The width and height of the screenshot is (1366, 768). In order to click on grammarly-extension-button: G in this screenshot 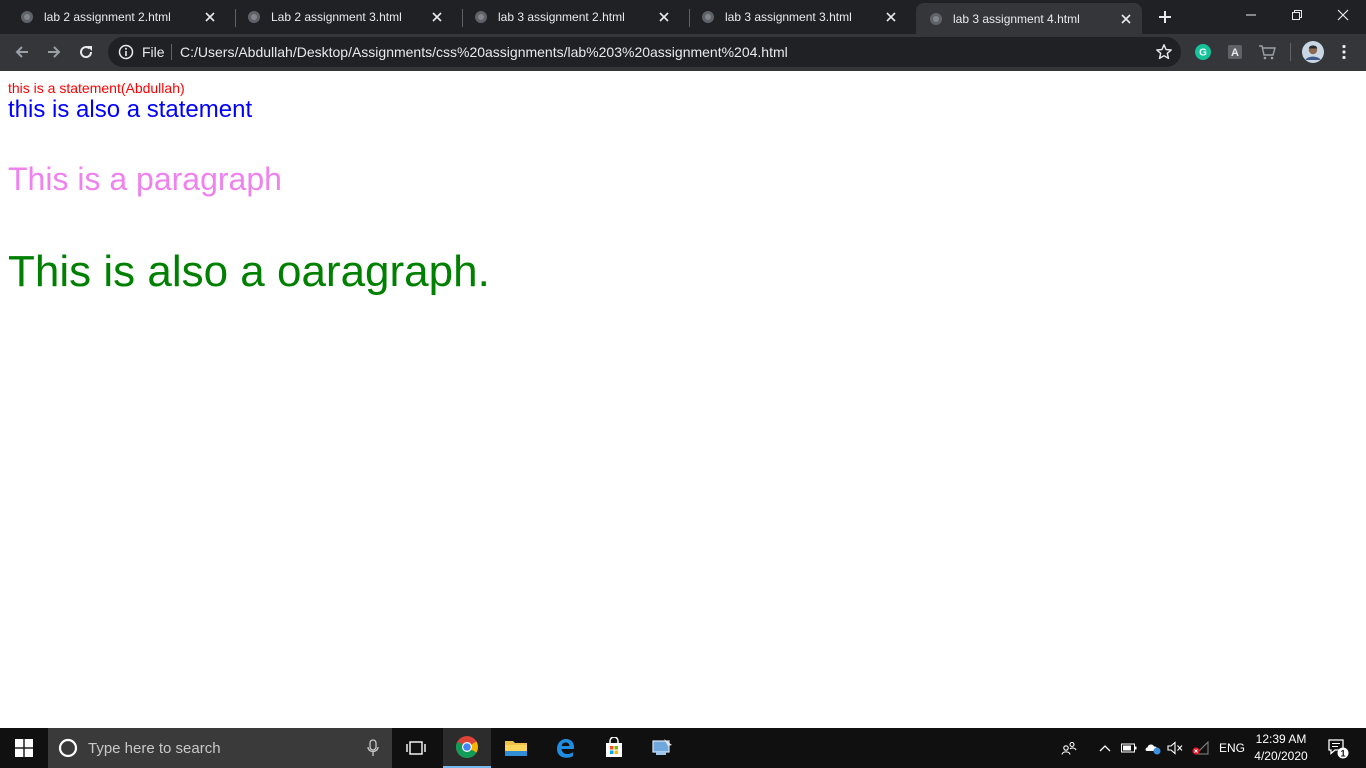, I will do `click(1203, 52)`.